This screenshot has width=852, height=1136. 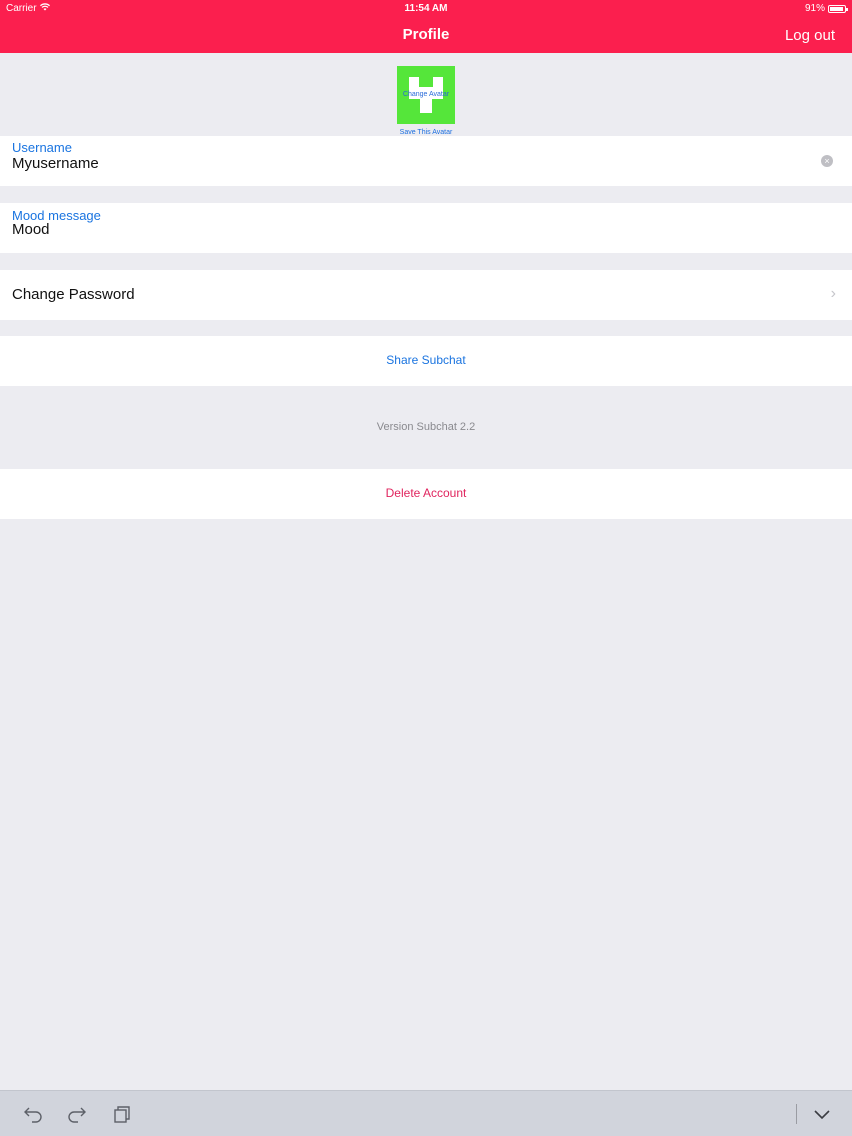 I want to click on navigation-bar: Profile Log out, so click(x=426, y=35).